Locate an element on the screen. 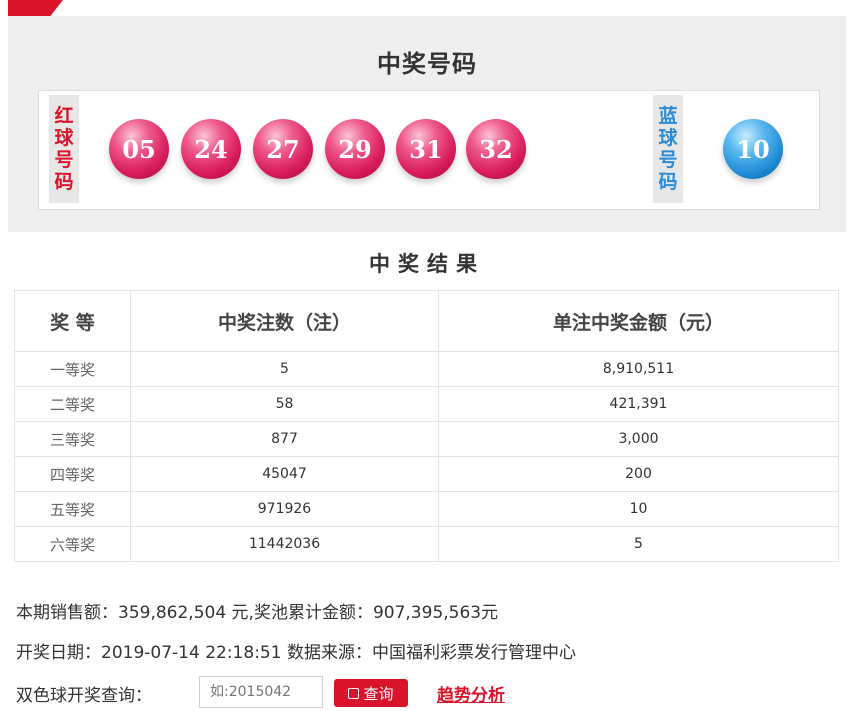 The height and width of the screenshot is (711, 854). header-level: 奖 等 is located at coordinates (72, 321).